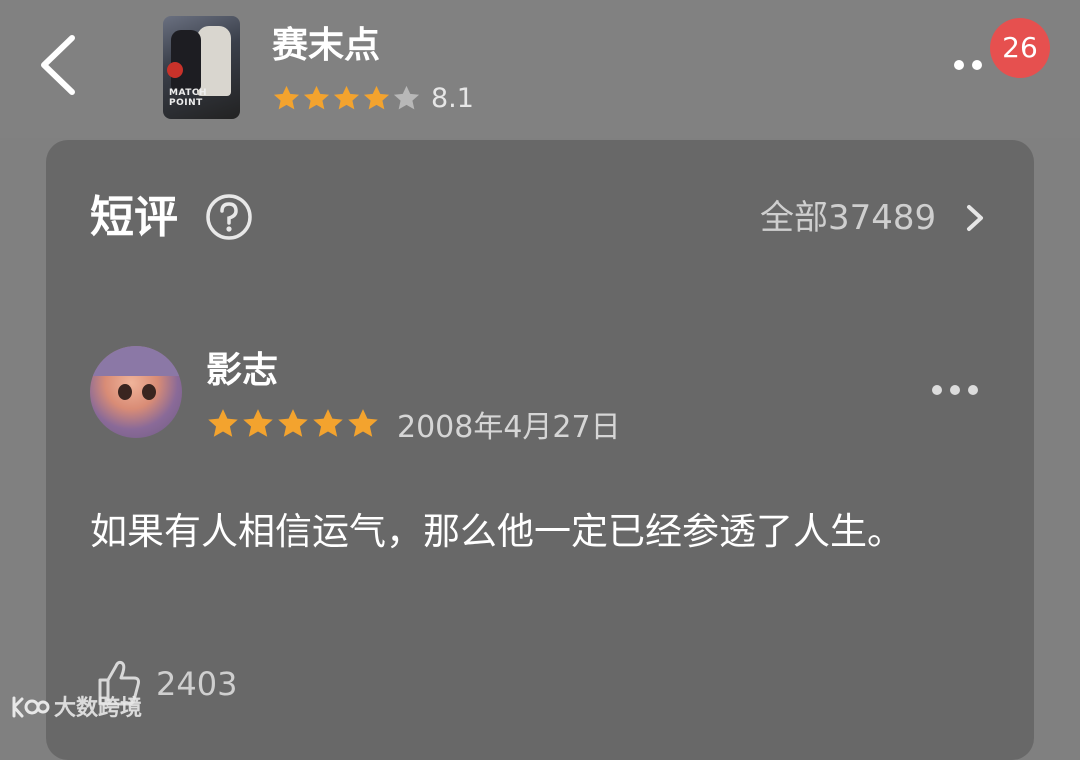 The height and width of the screenshot is (760, 1080). Describe the element at coordinates (975, 218) in the screenshot. I see `chevron-right-icon` at that location.